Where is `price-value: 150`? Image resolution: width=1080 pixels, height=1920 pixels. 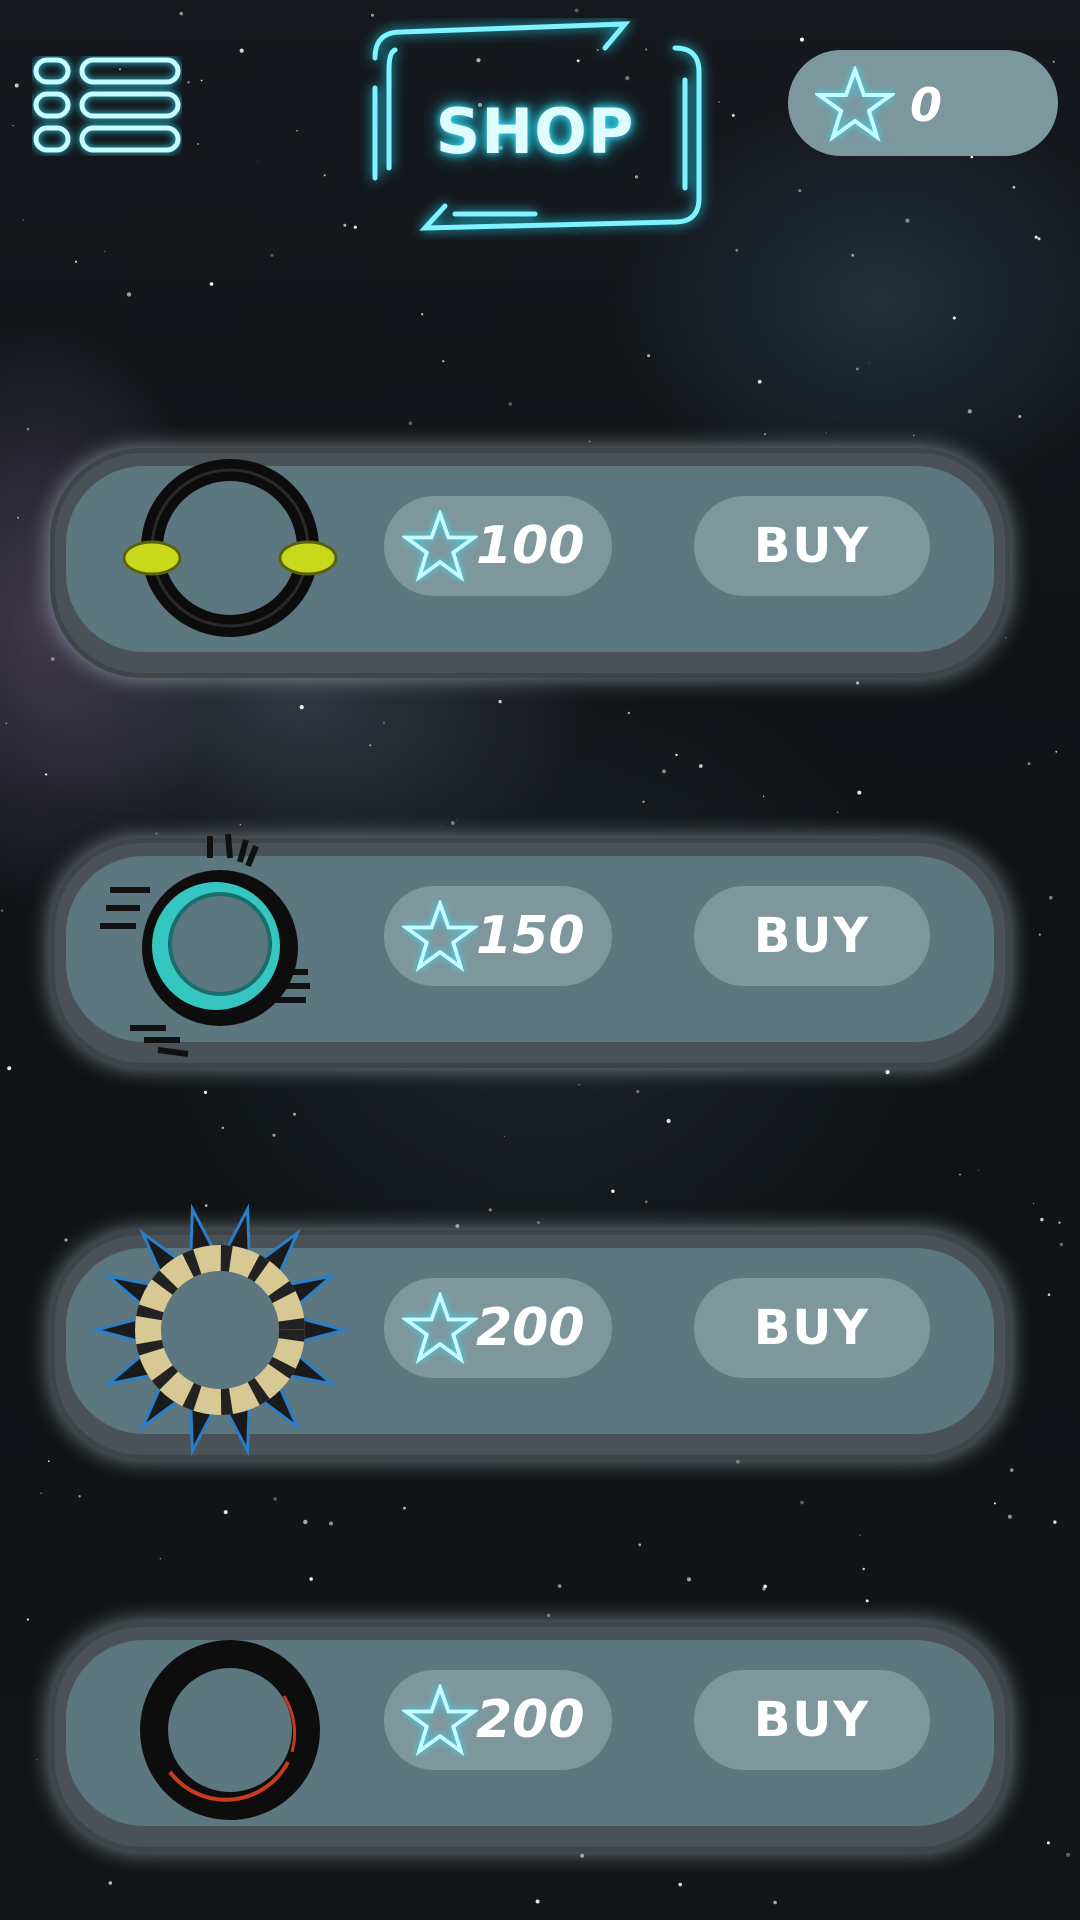
price-value: 150 is located at coordinates (530, 936).